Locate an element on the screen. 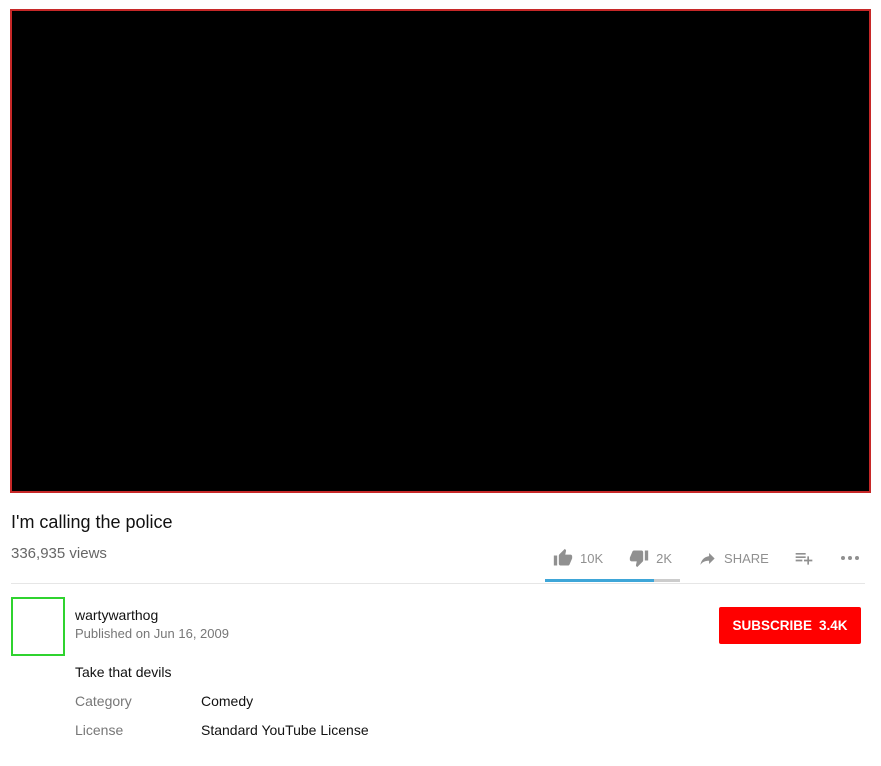 This screenshot has width=881, height=766. dislike-count: 2K is located at coordinates (664, 558).